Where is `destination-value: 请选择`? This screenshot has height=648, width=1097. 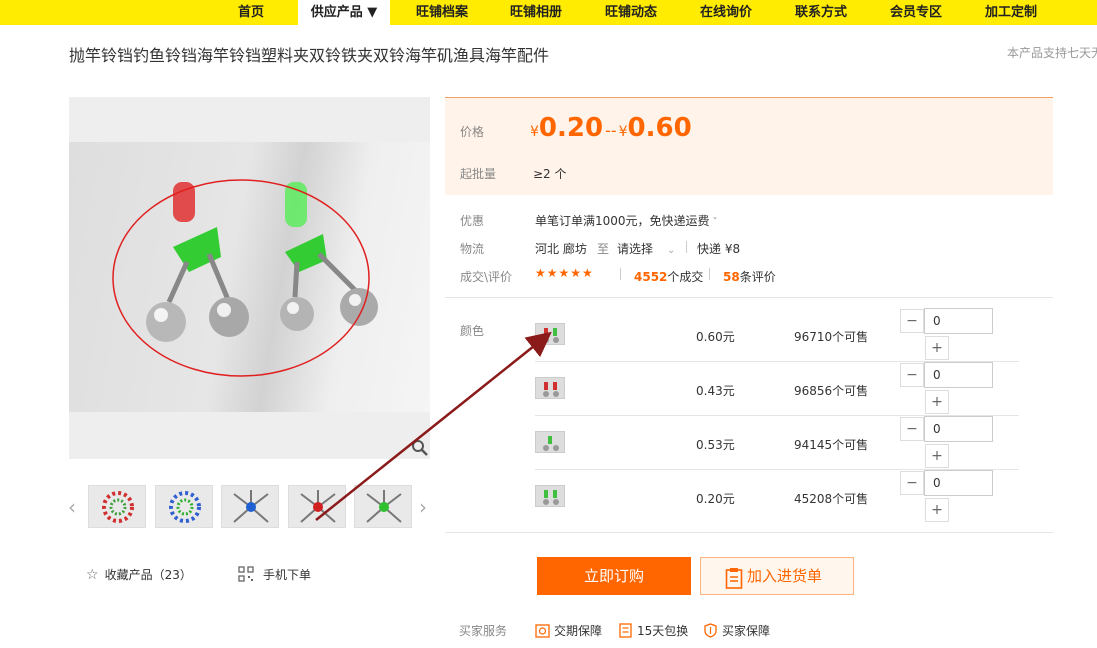 destination-value: 请选择 is located at coordinates (635, 249).